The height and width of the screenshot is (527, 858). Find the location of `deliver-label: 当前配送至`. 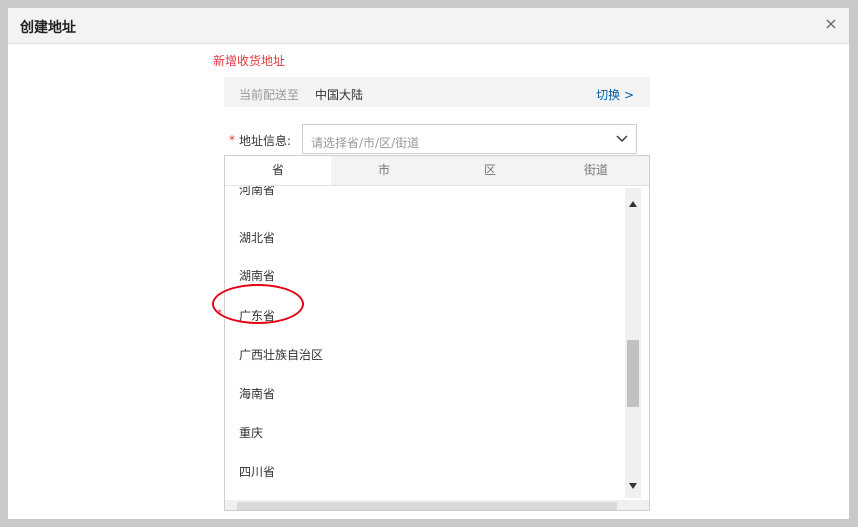

deliver-label: 当前配送至 is located at coordinates (269, 95).